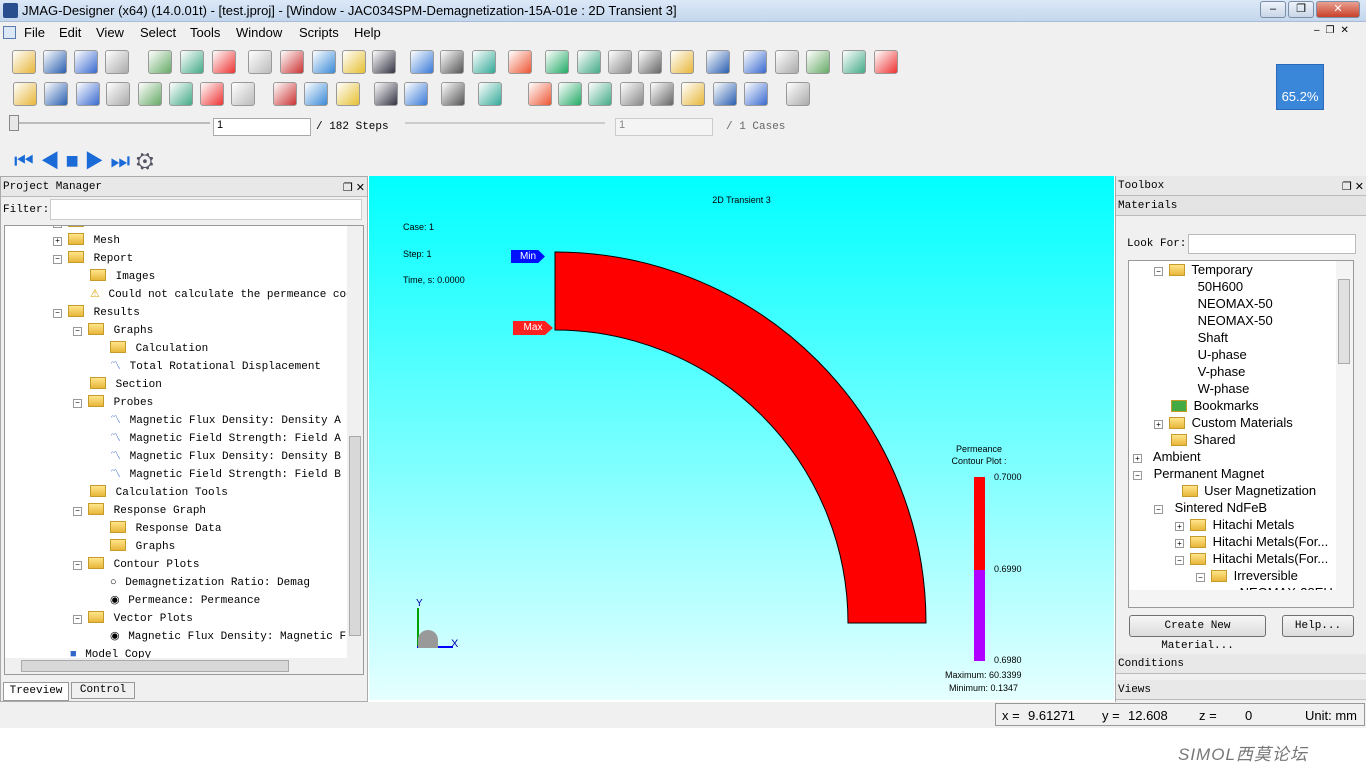 The image size is (1366, 768). I want to click on menu-edit: Edit, so click(70, 32).